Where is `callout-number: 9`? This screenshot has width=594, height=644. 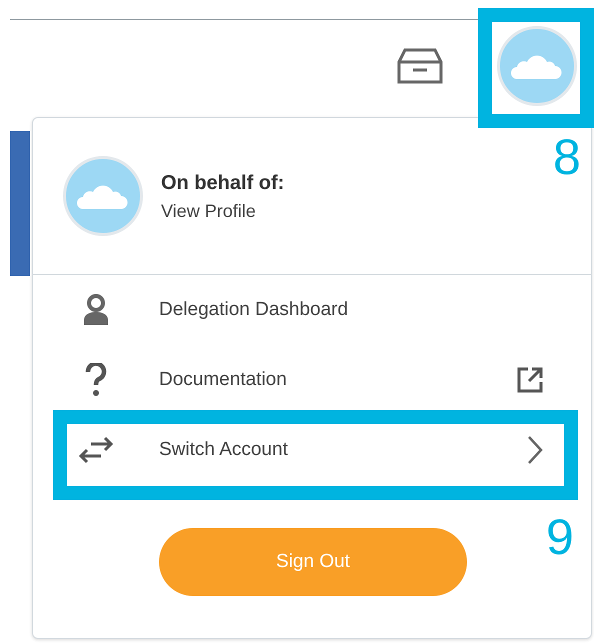 callout-number: 9 is located at coordinates (560, 537).